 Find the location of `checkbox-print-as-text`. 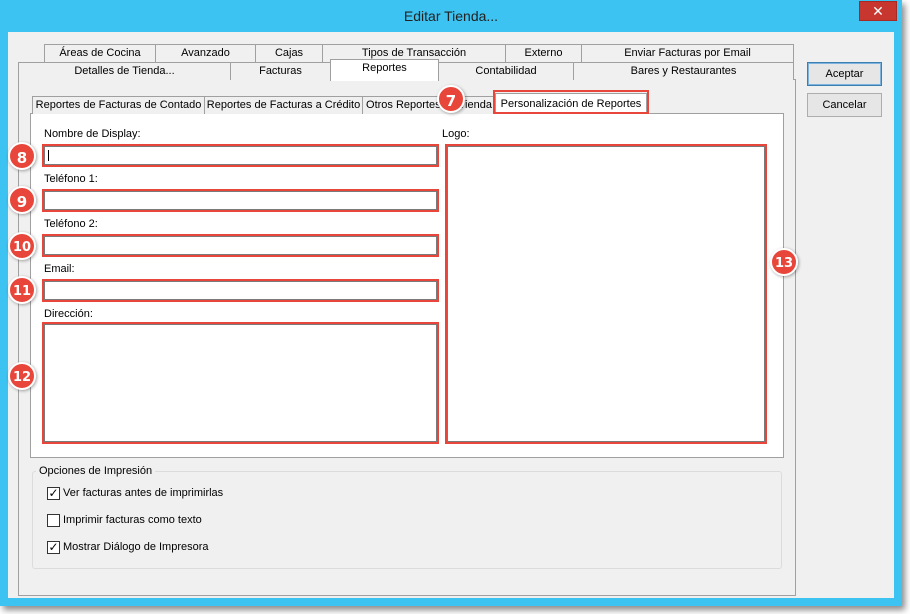

checkbox-print-as-text is located at coordinates (53, 520).